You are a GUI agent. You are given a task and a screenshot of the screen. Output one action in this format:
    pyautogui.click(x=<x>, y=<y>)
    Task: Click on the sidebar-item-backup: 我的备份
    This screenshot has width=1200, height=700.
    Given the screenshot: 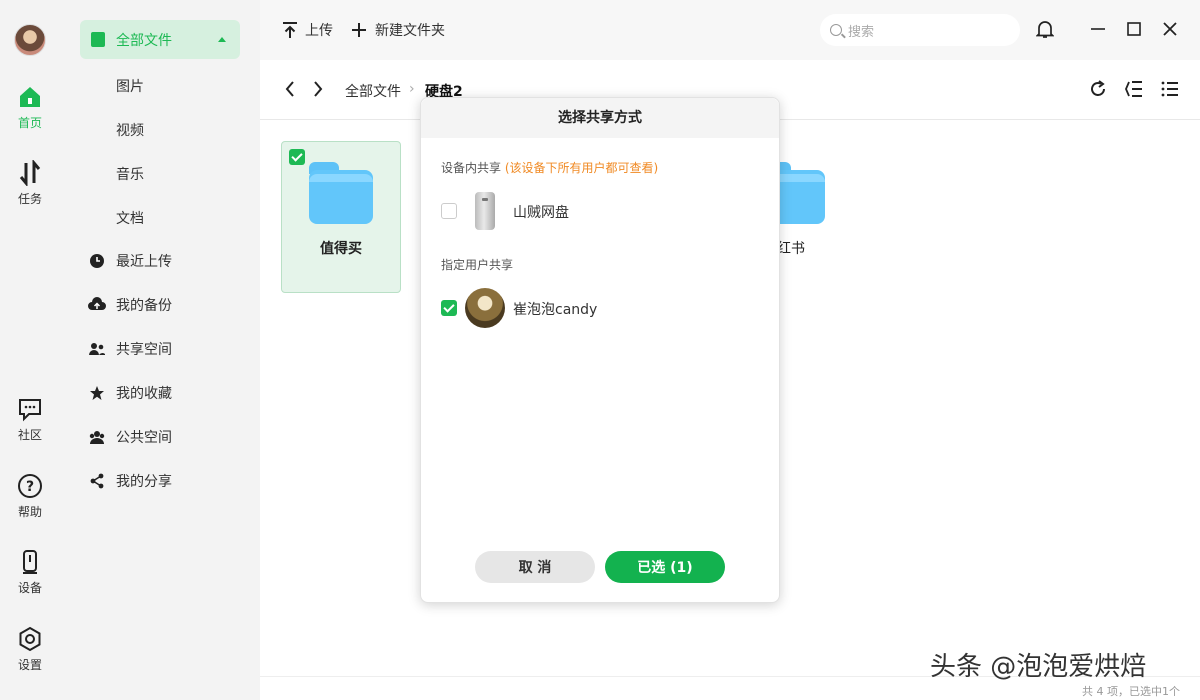 What is the action you would take?
    pyautogui.click(x=130, y=305)
    